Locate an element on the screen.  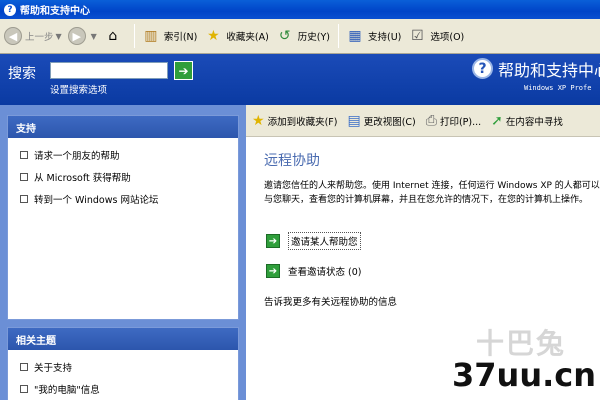
forward-arrow-icon: ▶ is located at coordinates (76, 36).